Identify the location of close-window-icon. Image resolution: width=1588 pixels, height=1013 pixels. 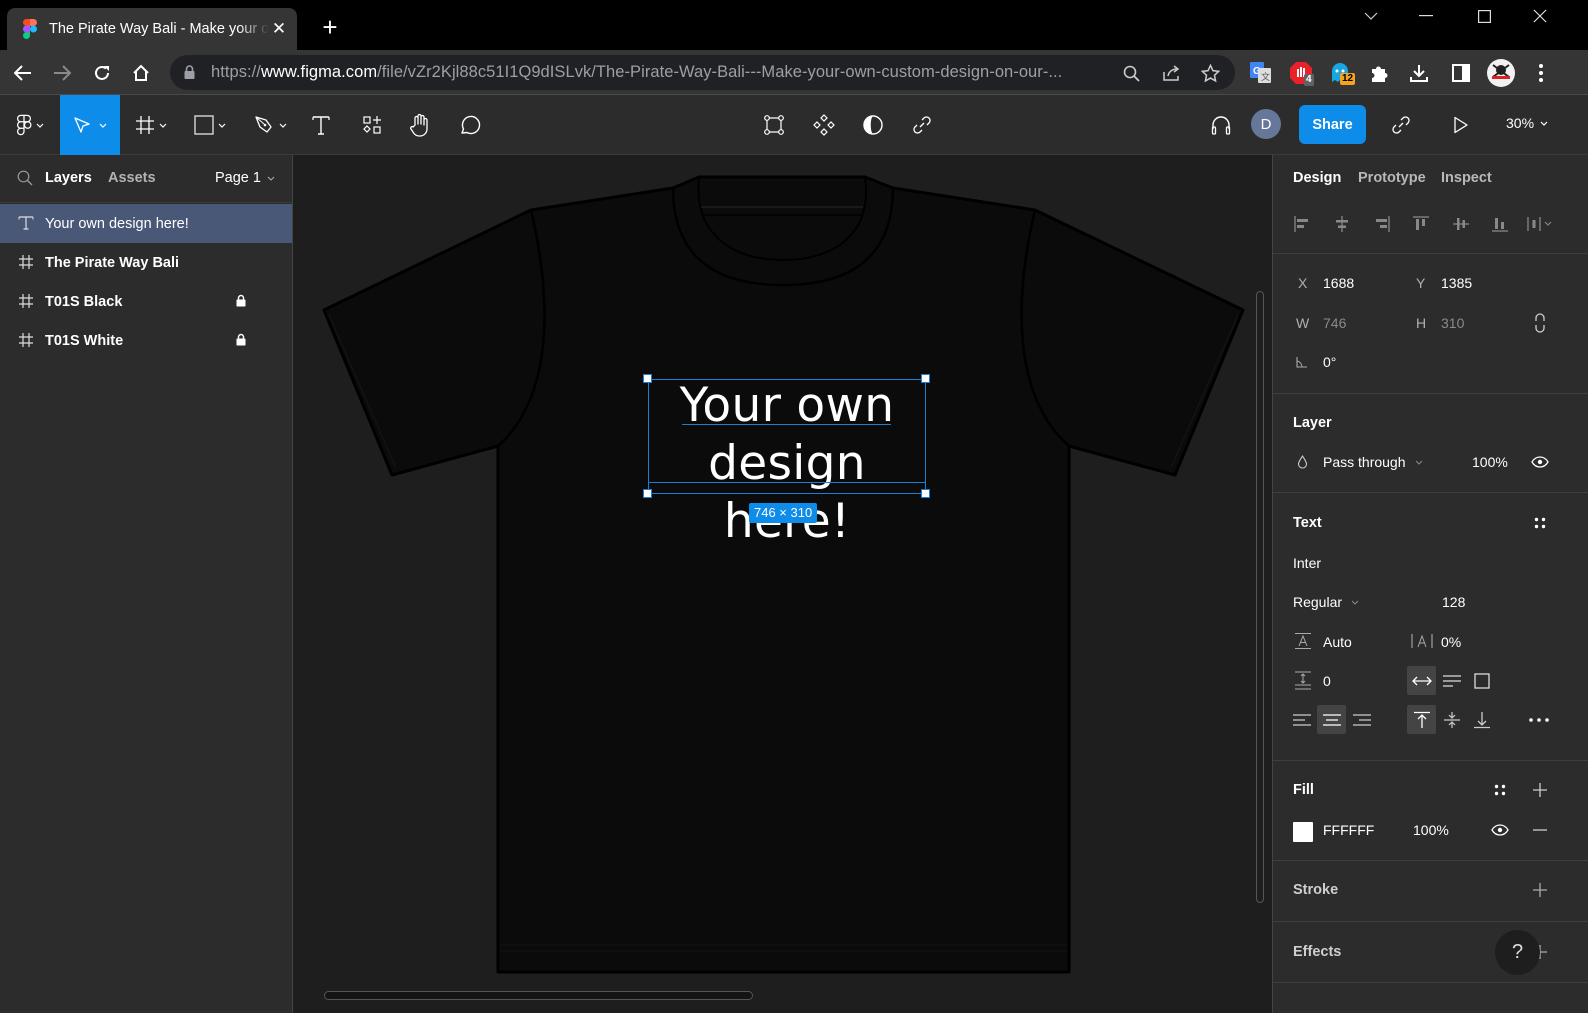
(1540, 16).